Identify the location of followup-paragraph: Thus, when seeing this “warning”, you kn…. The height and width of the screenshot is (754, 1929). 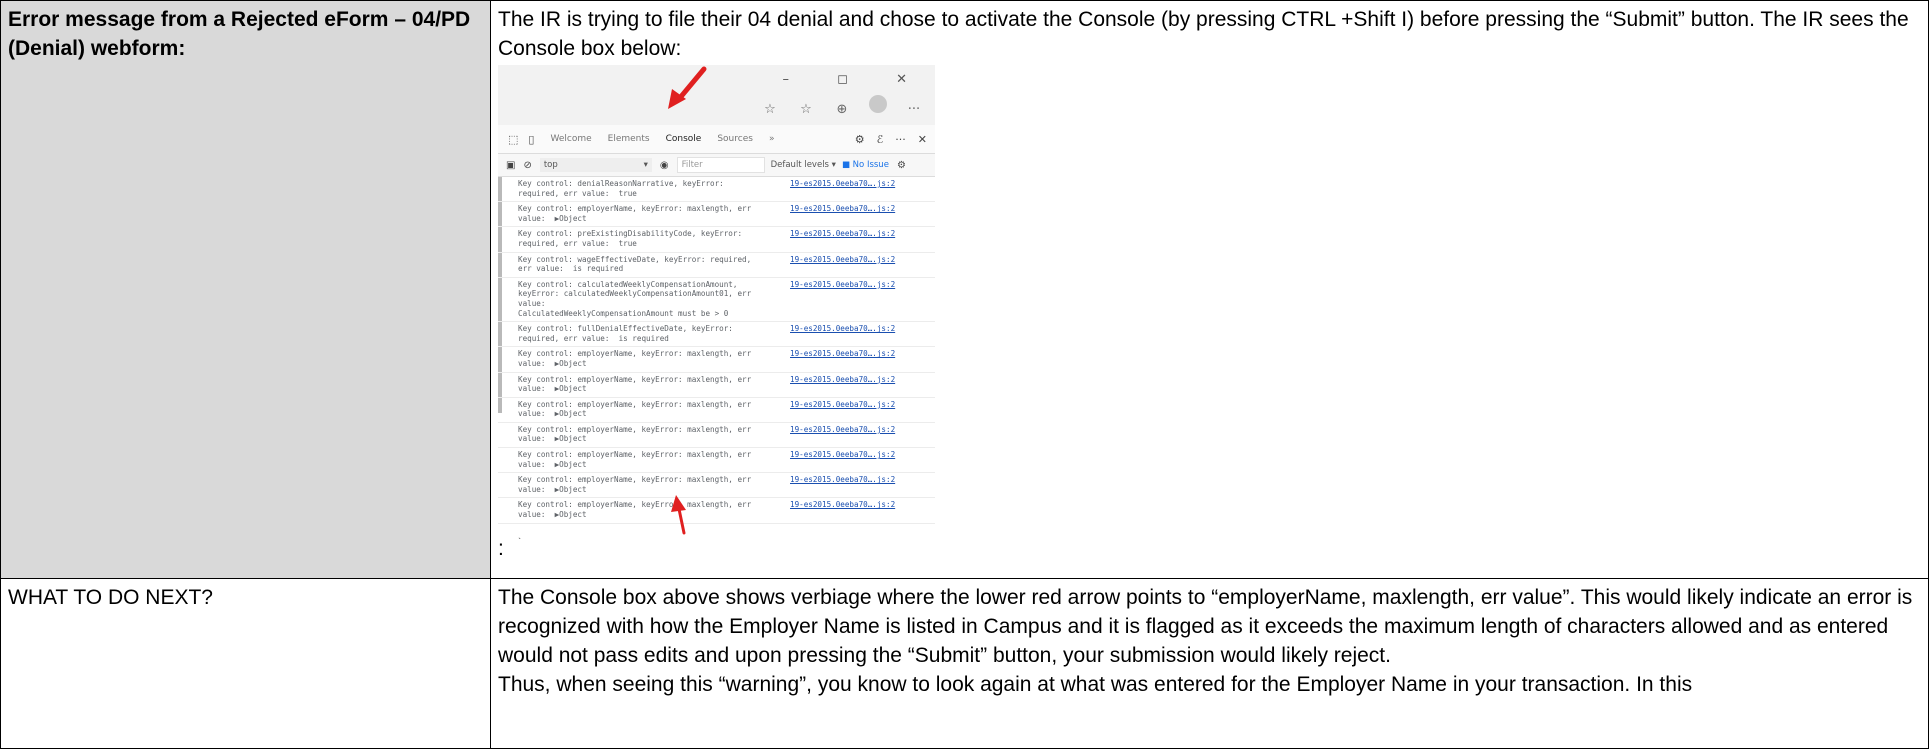
(1095, 684).